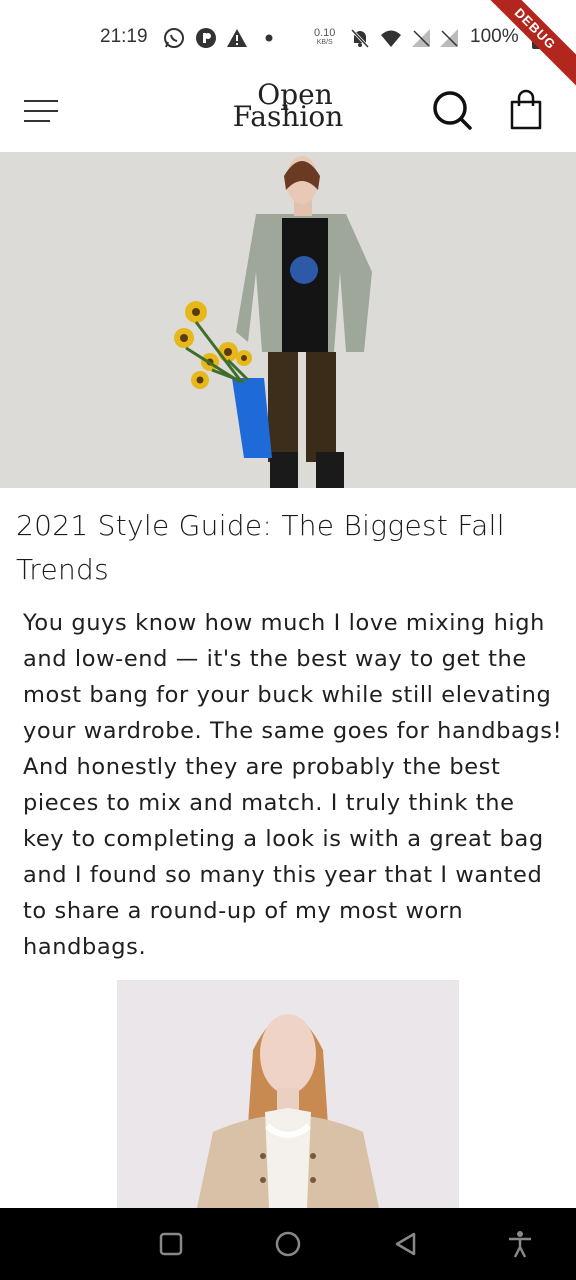 Image resolution: width=576 pixels, height=1280 pixels. Describe the element at coordinates (494, 36) in the screenshot. I see `battery-percent: 100%` at that location.